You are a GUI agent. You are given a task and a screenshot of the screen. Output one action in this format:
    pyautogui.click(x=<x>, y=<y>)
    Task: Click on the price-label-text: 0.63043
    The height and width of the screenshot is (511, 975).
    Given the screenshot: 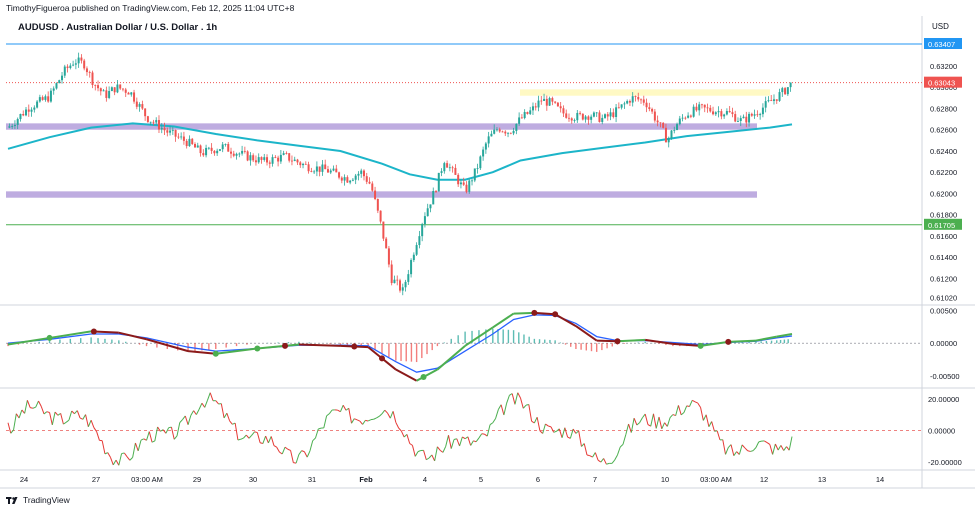 What is the action you would take?
    pyautogui.click(x=941, y=83)
    